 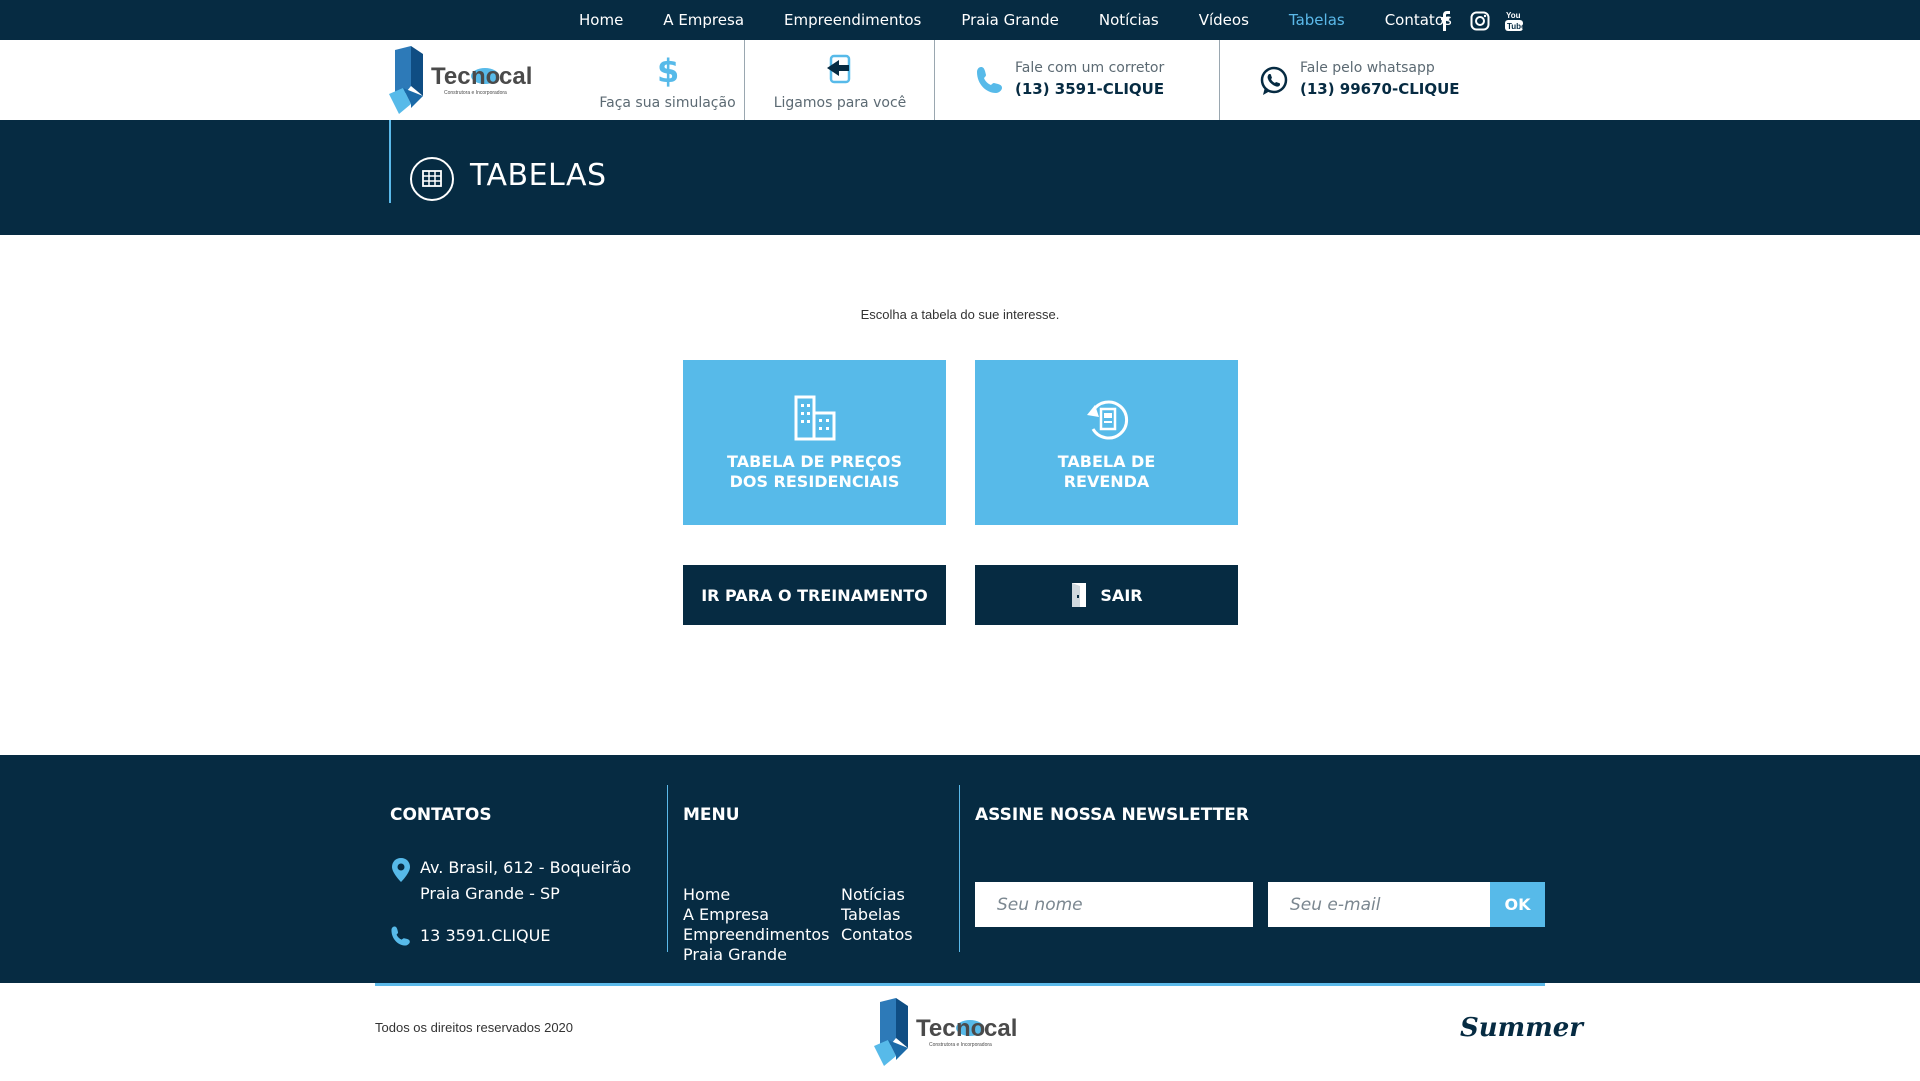 What do you see at coordinates (485, 935) in the screenshot?
I see `footer-phone-number: 13 3591.CLIQUE` at bounding box center [485, 935].